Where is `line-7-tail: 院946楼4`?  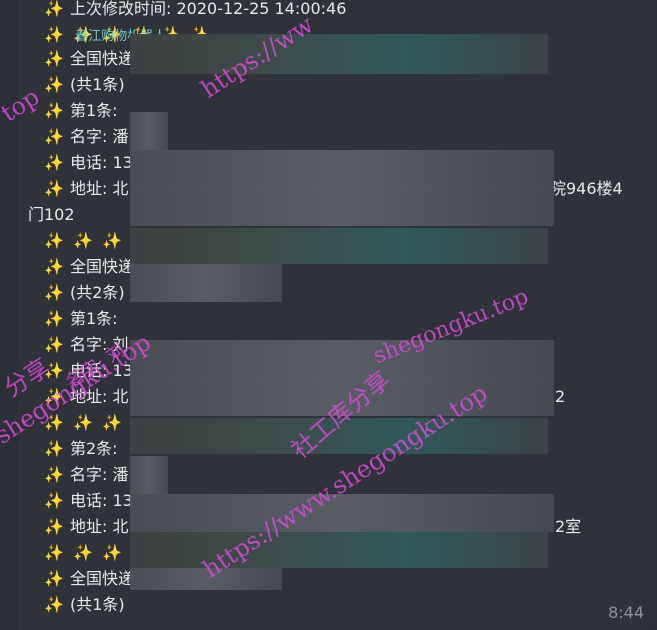 line-7-tail: 院946楼4 is located at coordinates (586, 188).